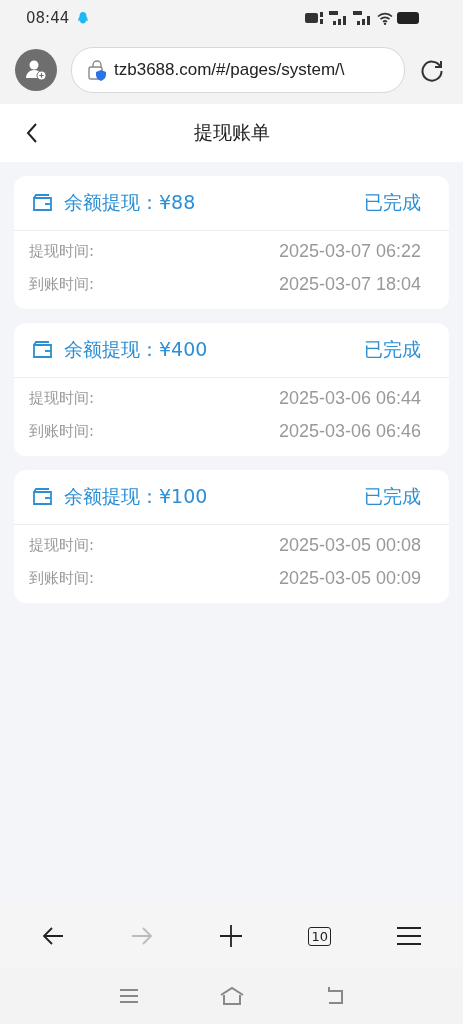 Image resolution: width=463 pixels, height=1024 pixels. Describe the element at coordinates (320, 936) in the screenshot. I see `tab-count-button: 10` at that location.